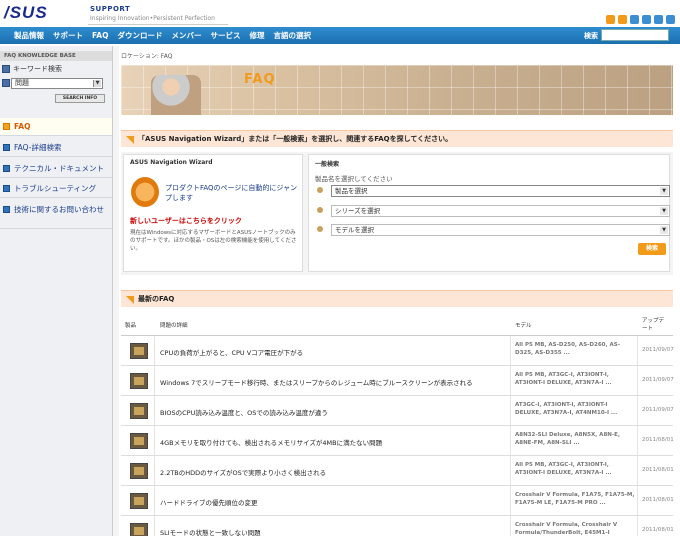 The width and height of the screenshot is (680, 536). Describe the element at coordinates (271, 442) in the screenshot. I see `faq-question-link: 4GBメモリを取り付けても、検出されるメモリサイズが4MBに満たない問題` at that location.